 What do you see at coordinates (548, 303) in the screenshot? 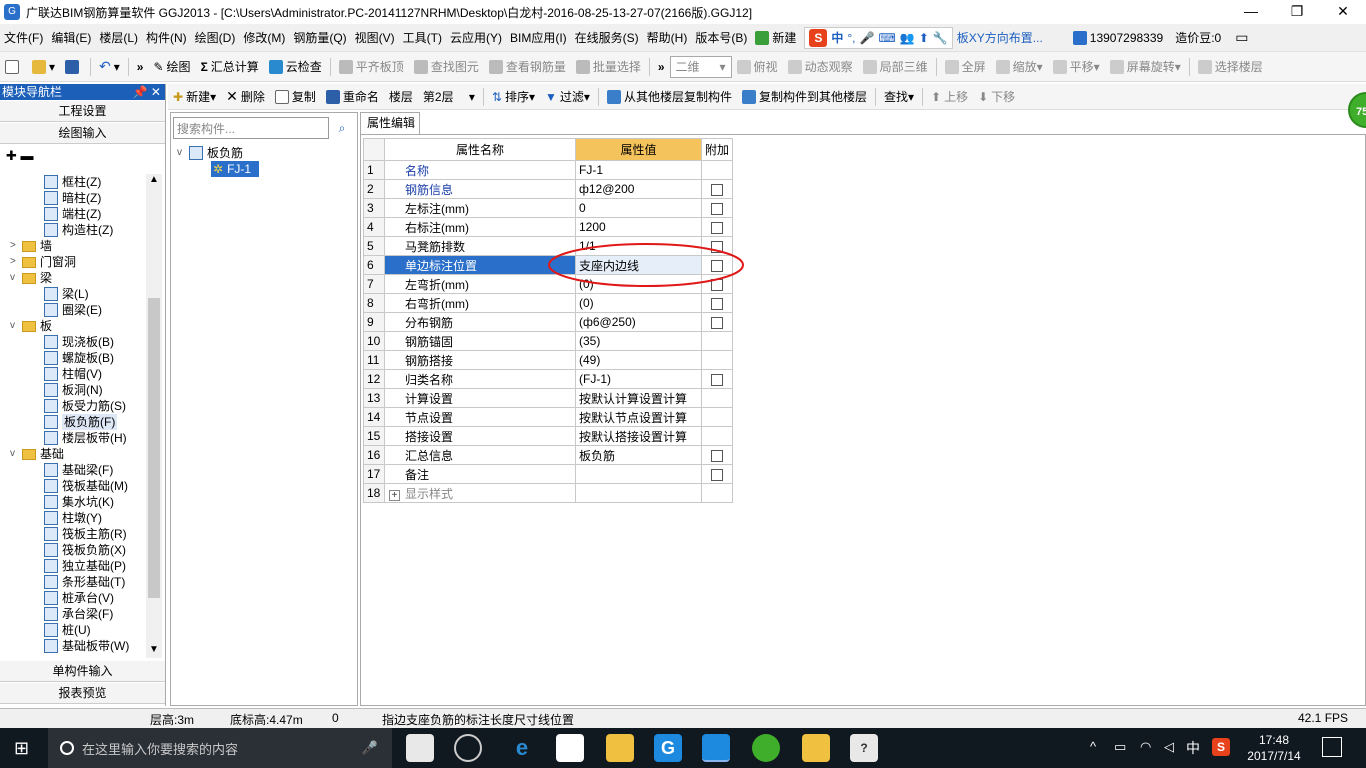
I see `property-row: 8 右弯折(mm) (0)` at bounding box center [548, 303].